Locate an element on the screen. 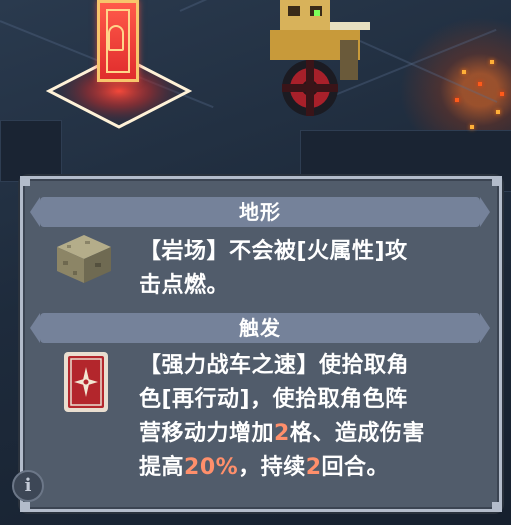 This screenshot has height=525, width=511. trigger-desc-line: 营移动力增加2格、造成伤害 is located at coordinates (309, 434).